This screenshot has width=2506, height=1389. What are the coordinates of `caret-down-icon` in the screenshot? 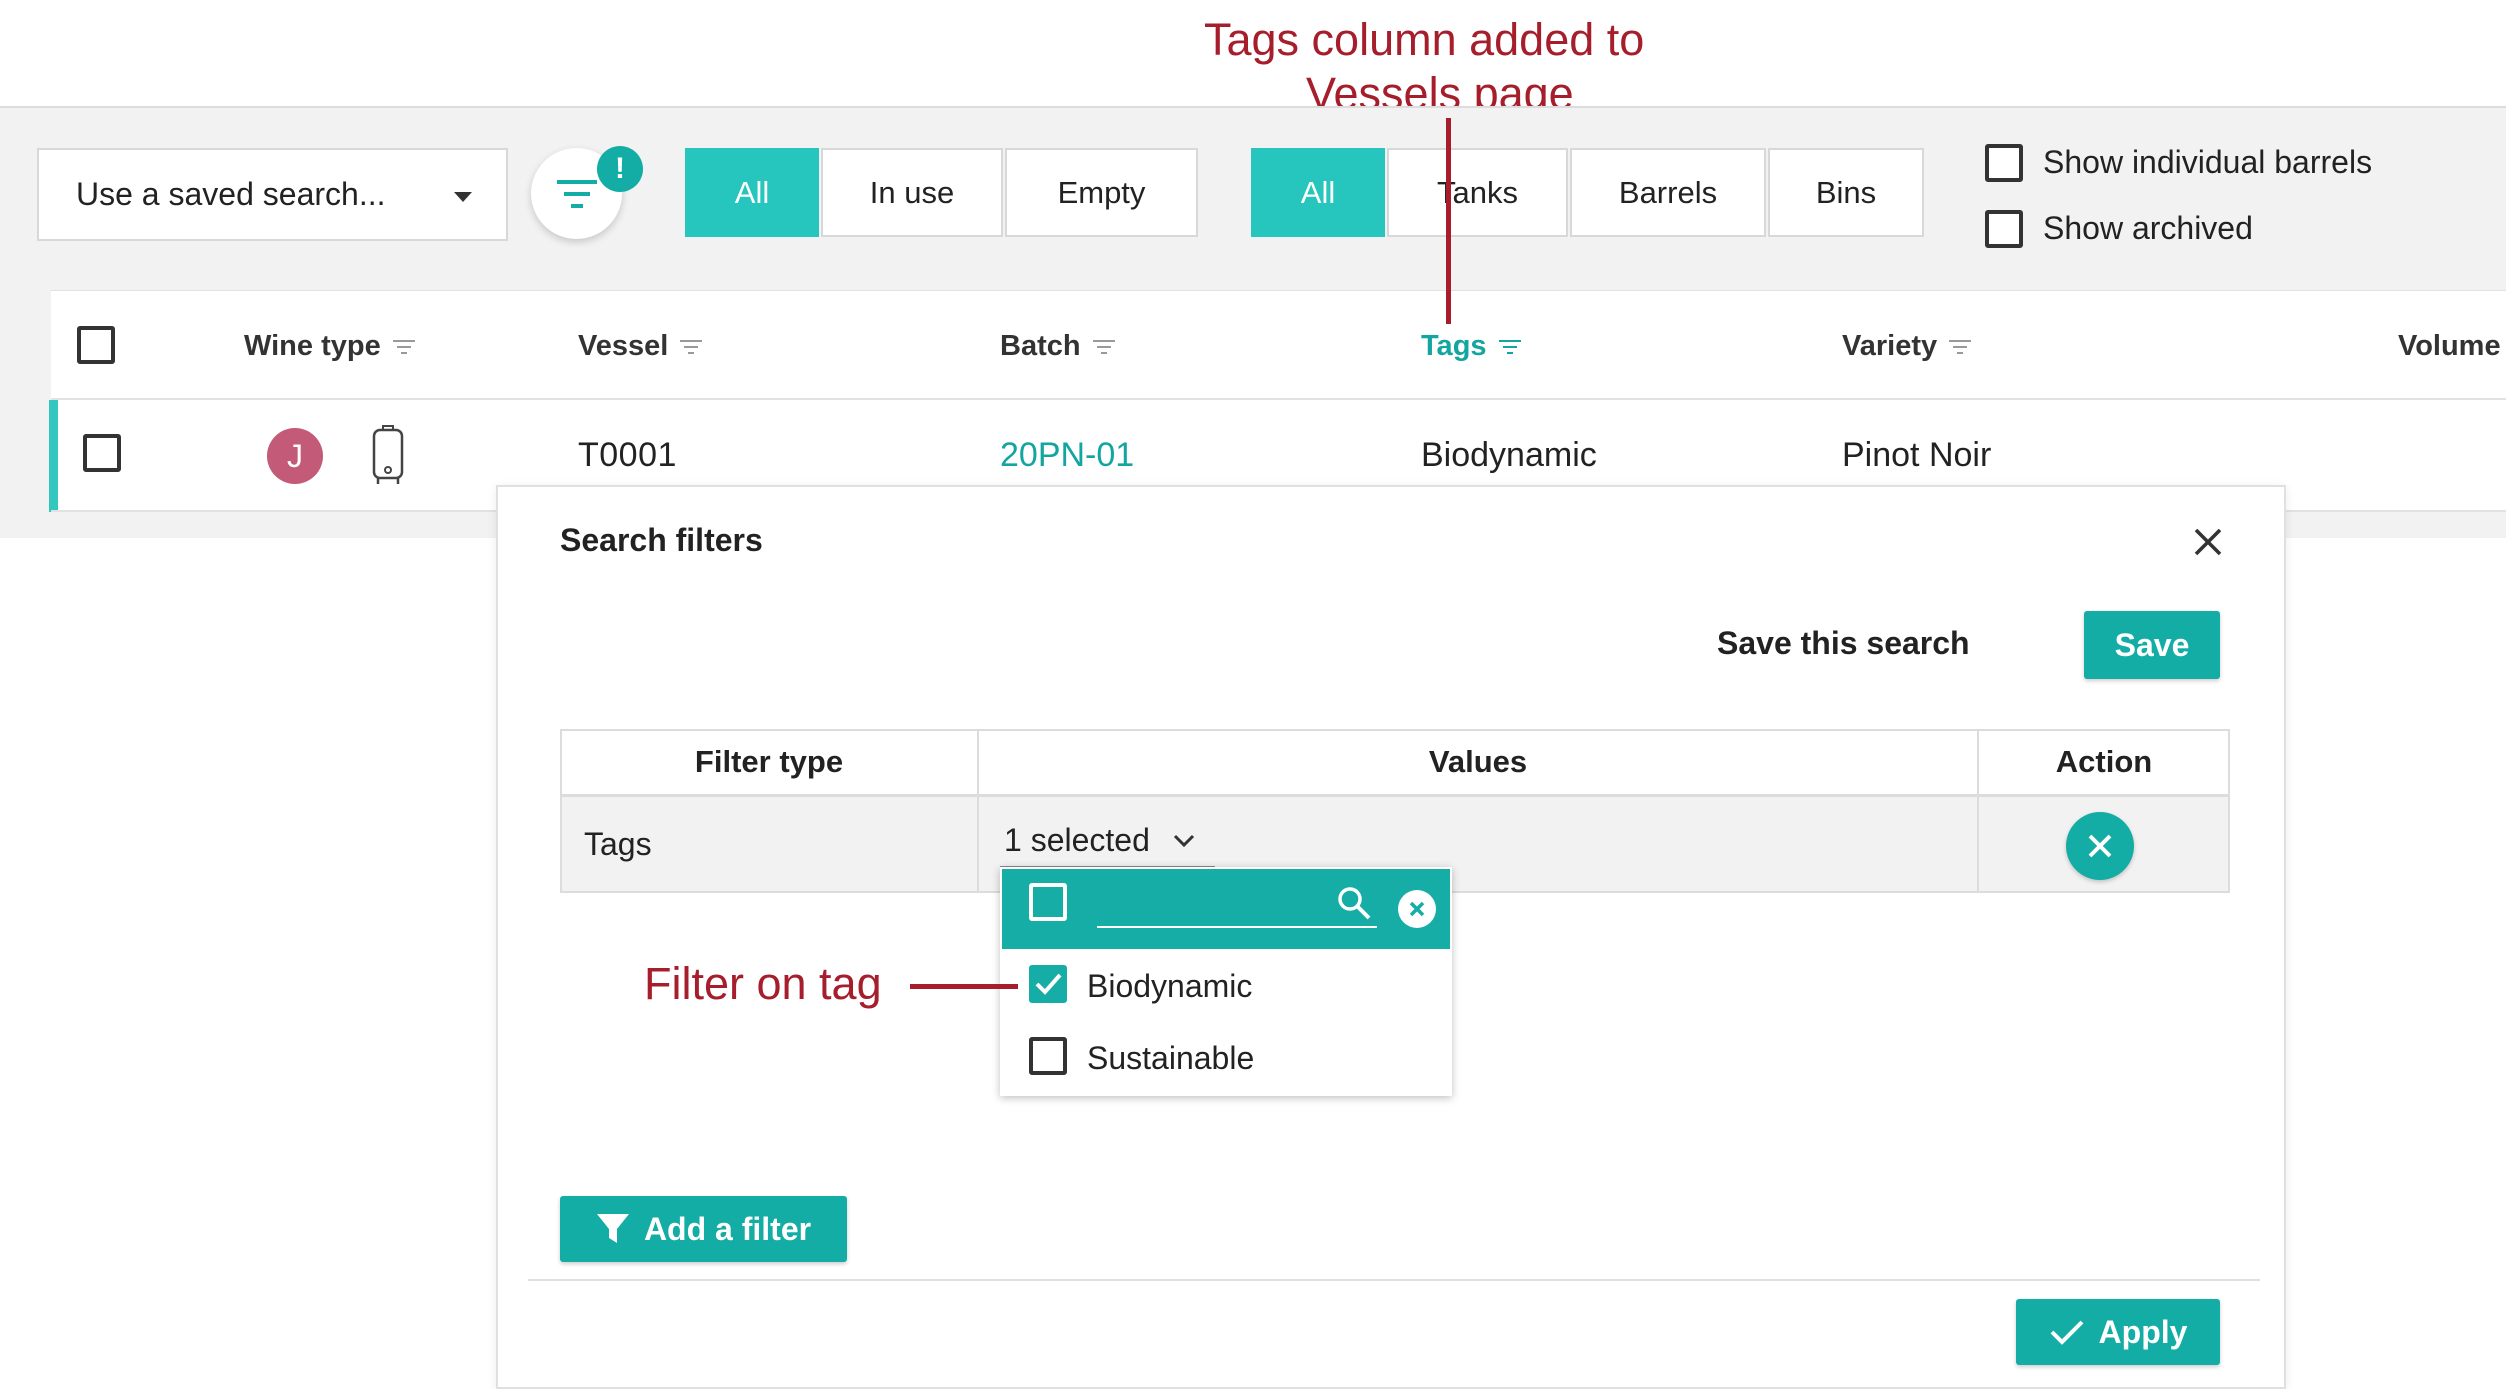 It's located at (463, 197).